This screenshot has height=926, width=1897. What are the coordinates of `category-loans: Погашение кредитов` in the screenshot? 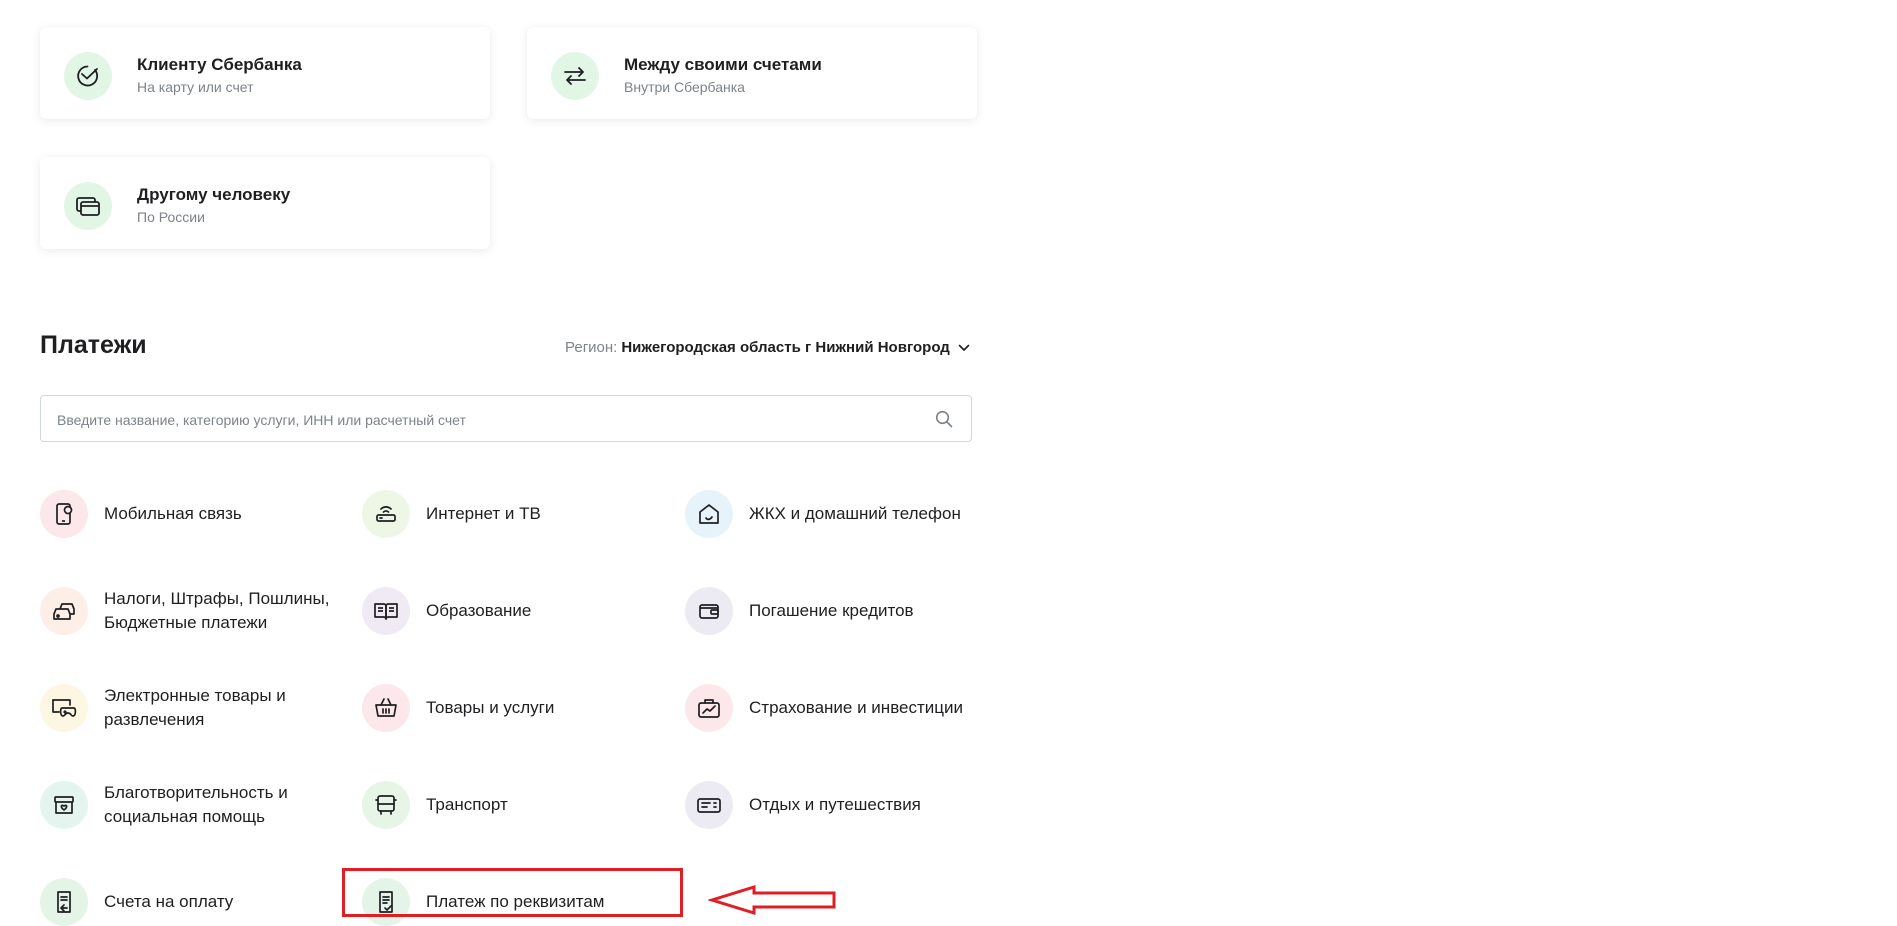 It's located at (832, 611).